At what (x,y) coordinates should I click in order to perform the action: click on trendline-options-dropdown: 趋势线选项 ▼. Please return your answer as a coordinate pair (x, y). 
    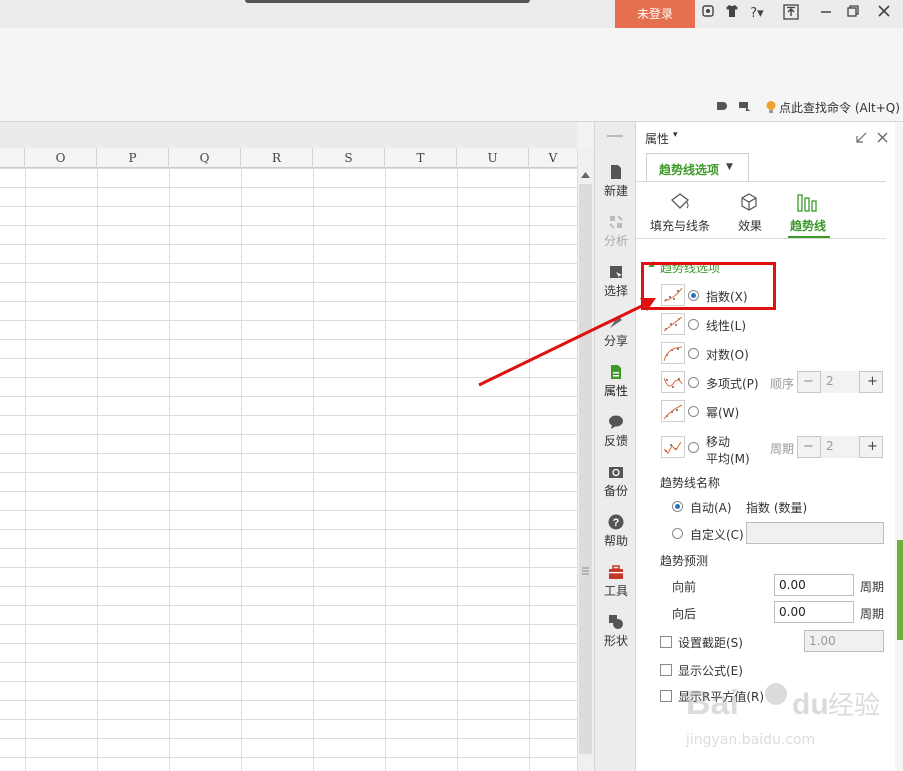
    Looking at the image, I should click on (697, 167).